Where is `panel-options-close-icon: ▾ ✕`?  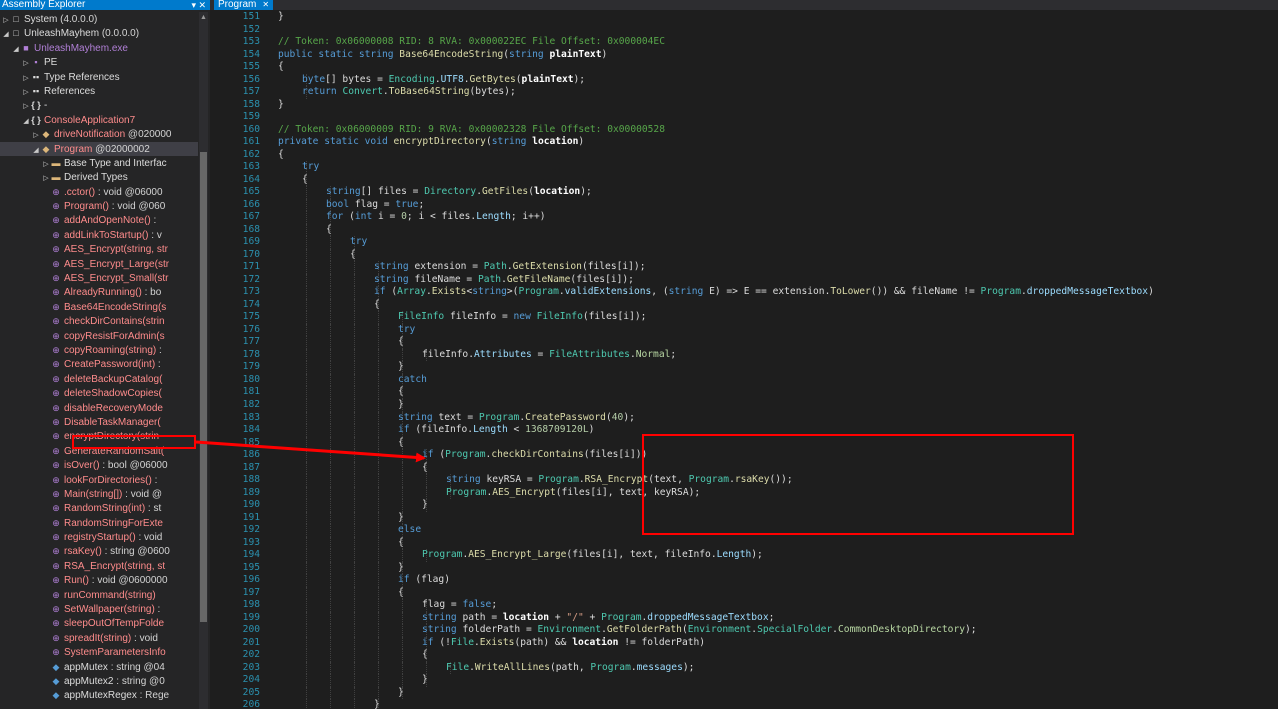 panel-options-close-icon: ▾ ✕ is located at coordinates (198, 5).